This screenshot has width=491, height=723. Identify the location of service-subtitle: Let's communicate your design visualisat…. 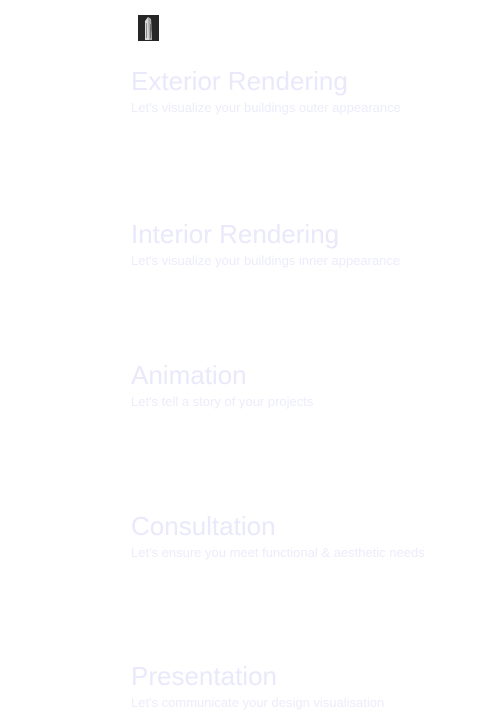
(258, 702).